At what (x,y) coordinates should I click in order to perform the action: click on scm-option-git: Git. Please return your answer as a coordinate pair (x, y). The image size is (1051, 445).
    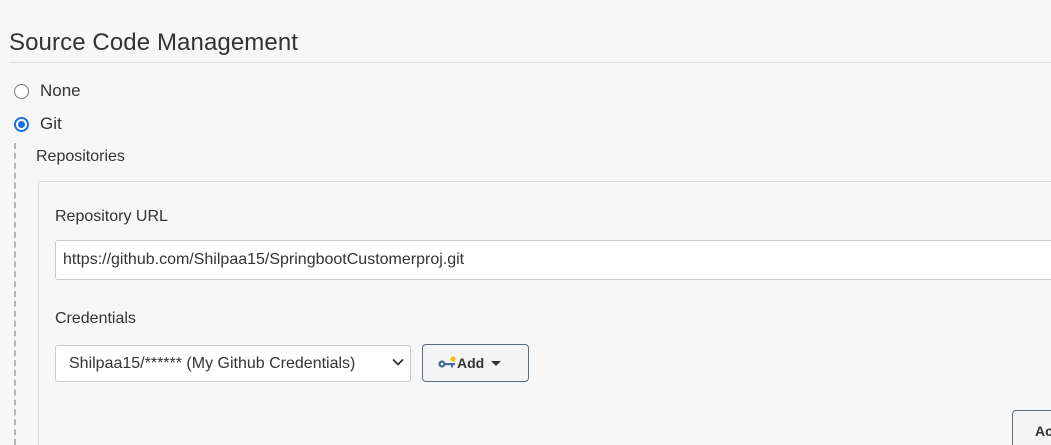
    Looking at the image, I should click on (38, 124).